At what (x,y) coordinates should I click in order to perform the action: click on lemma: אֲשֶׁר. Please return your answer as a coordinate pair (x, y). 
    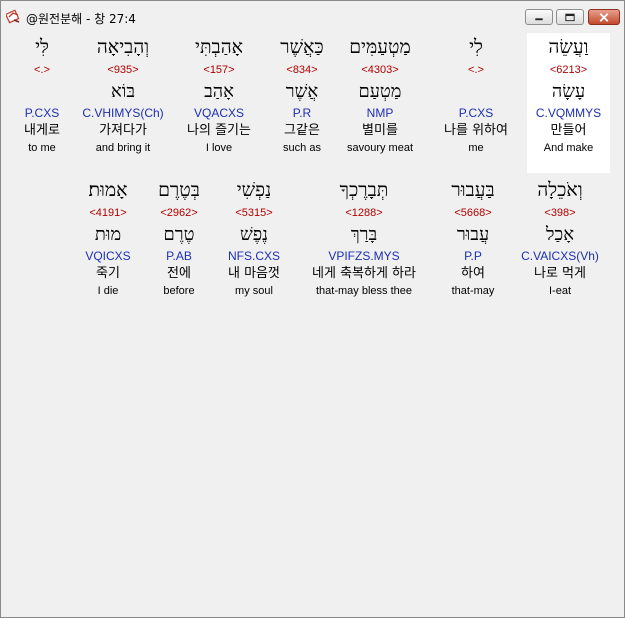
    Looking at the image, I should click on (302, 91).